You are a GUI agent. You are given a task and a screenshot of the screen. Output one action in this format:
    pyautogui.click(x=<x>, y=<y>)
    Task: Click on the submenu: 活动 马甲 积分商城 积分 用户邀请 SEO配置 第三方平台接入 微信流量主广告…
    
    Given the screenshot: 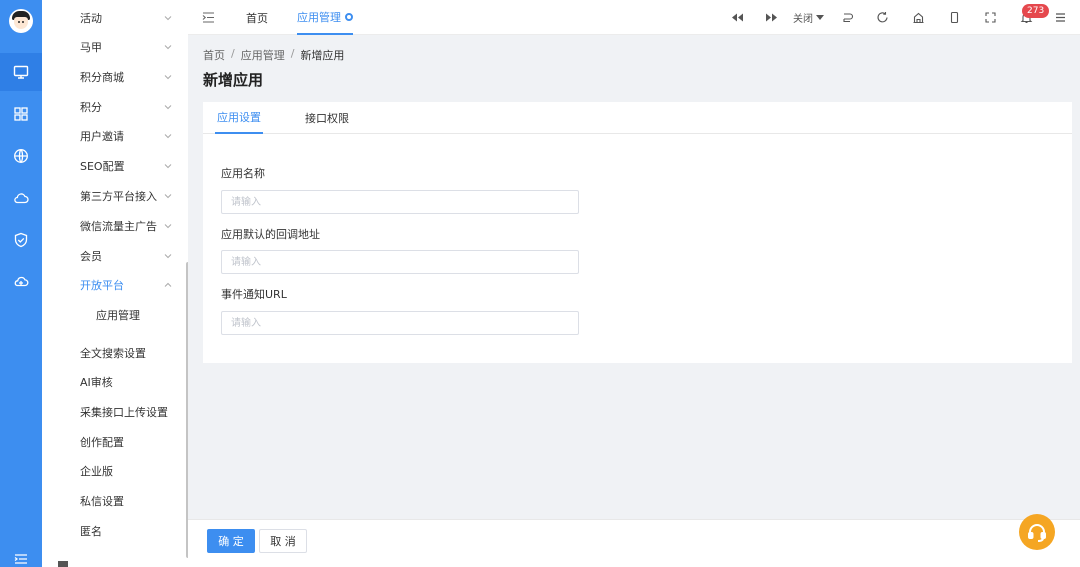 What is the action you would take?
    pyautogui.click(x=115, y=283)
    